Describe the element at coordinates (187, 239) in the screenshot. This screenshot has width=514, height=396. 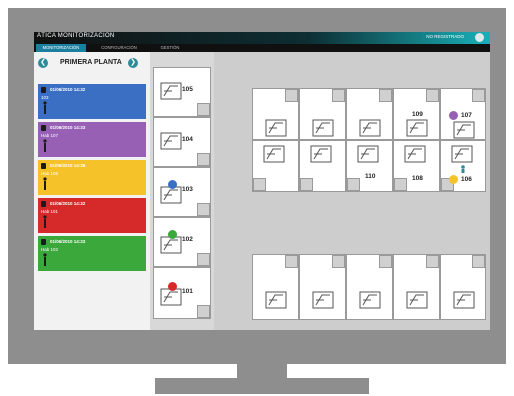
I see `room-number: 102` at that location.